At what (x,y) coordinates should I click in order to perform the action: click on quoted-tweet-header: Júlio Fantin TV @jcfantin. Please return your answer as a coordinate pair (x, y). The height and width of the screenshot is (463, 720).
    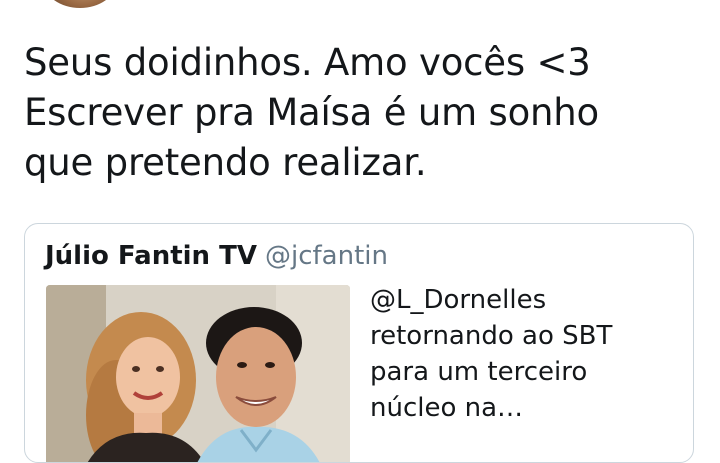
    Looking at the image, I should click on (216, 256).